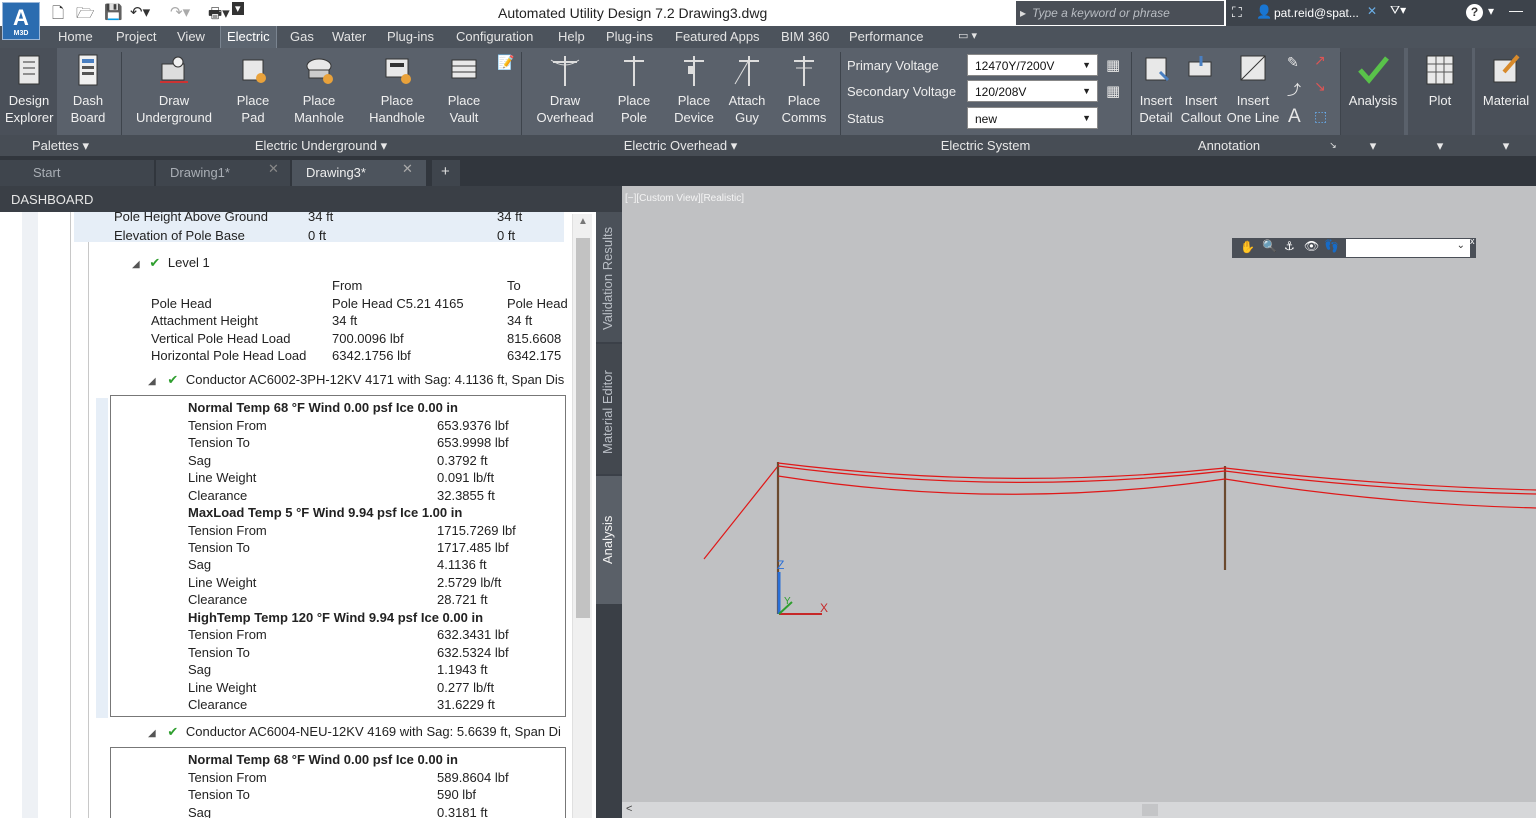  I want to click on system-settings-2-icon: ▦, so click(1113, 91).